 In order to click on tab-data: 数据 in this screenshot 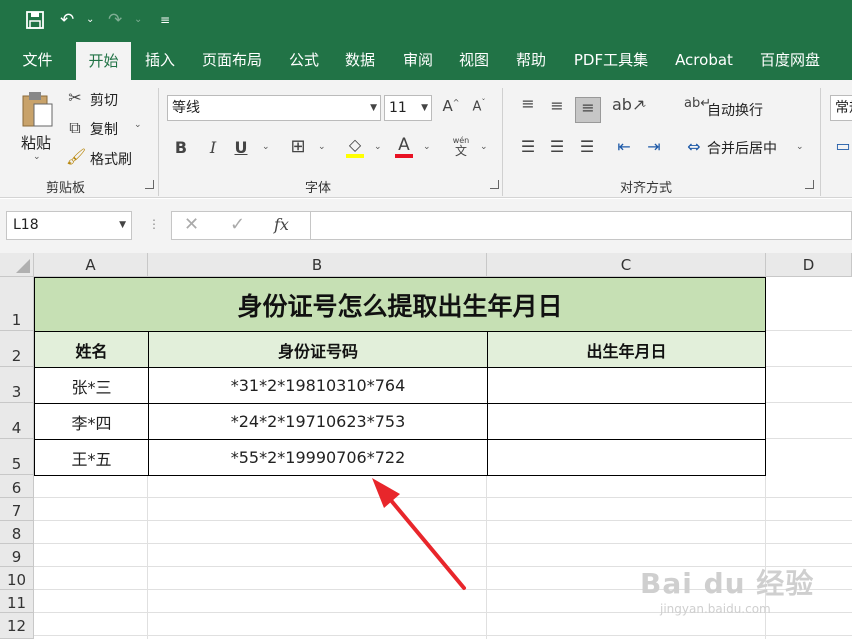, I will do `click(360, 60)`.